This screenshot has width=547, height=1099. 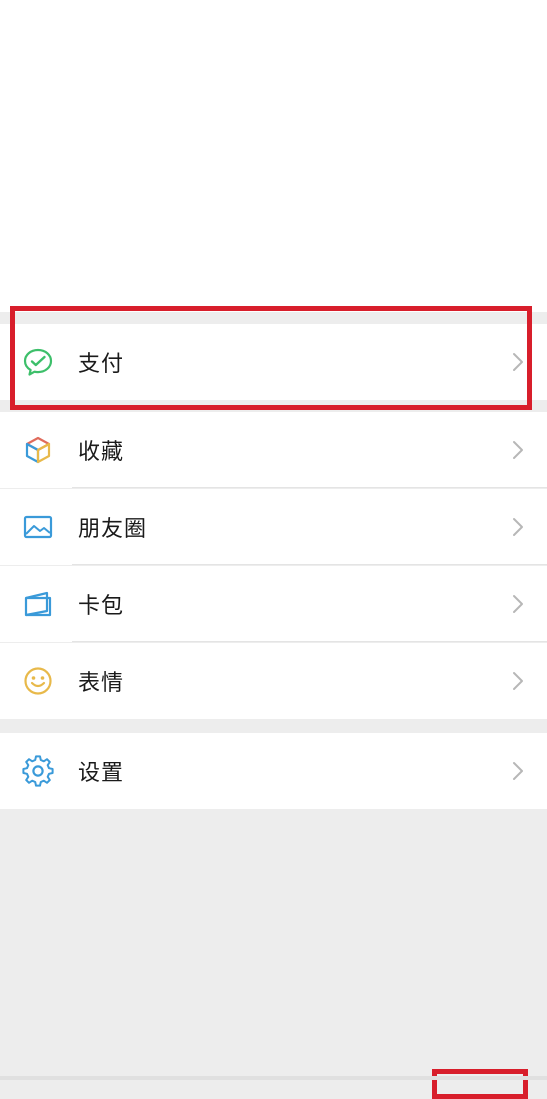 I want to click on menu-item-moments: 朋友圈, so click(x=273, y=527).